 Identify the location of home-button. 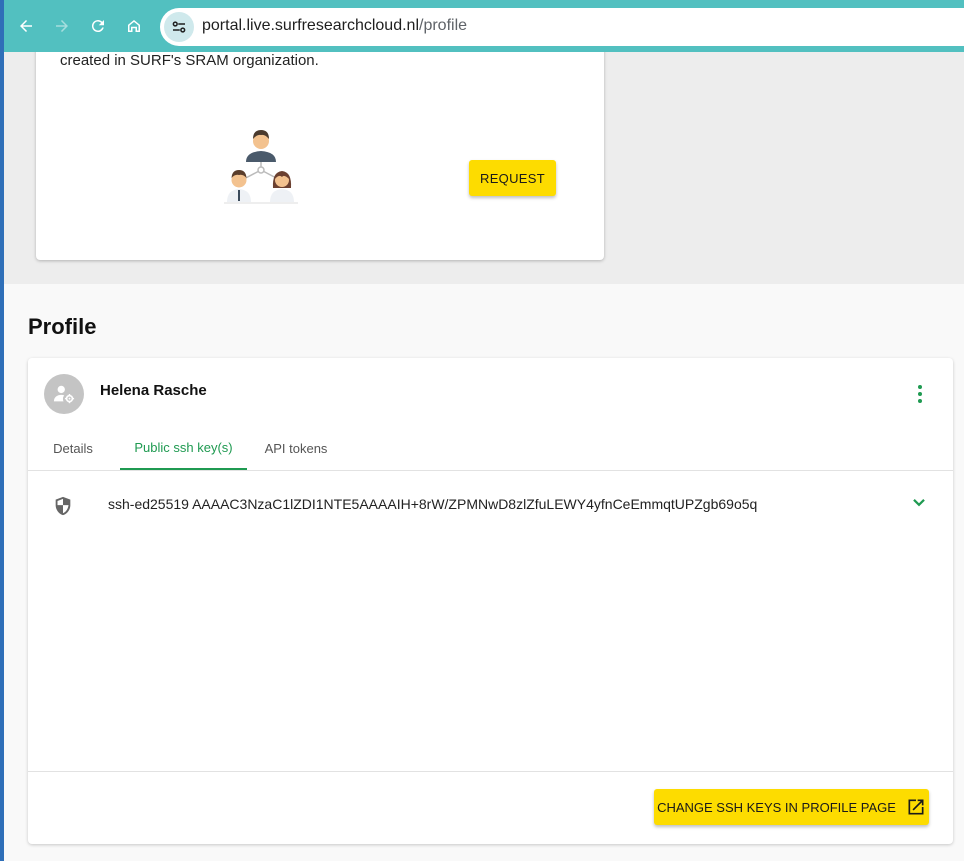
(134, 26).